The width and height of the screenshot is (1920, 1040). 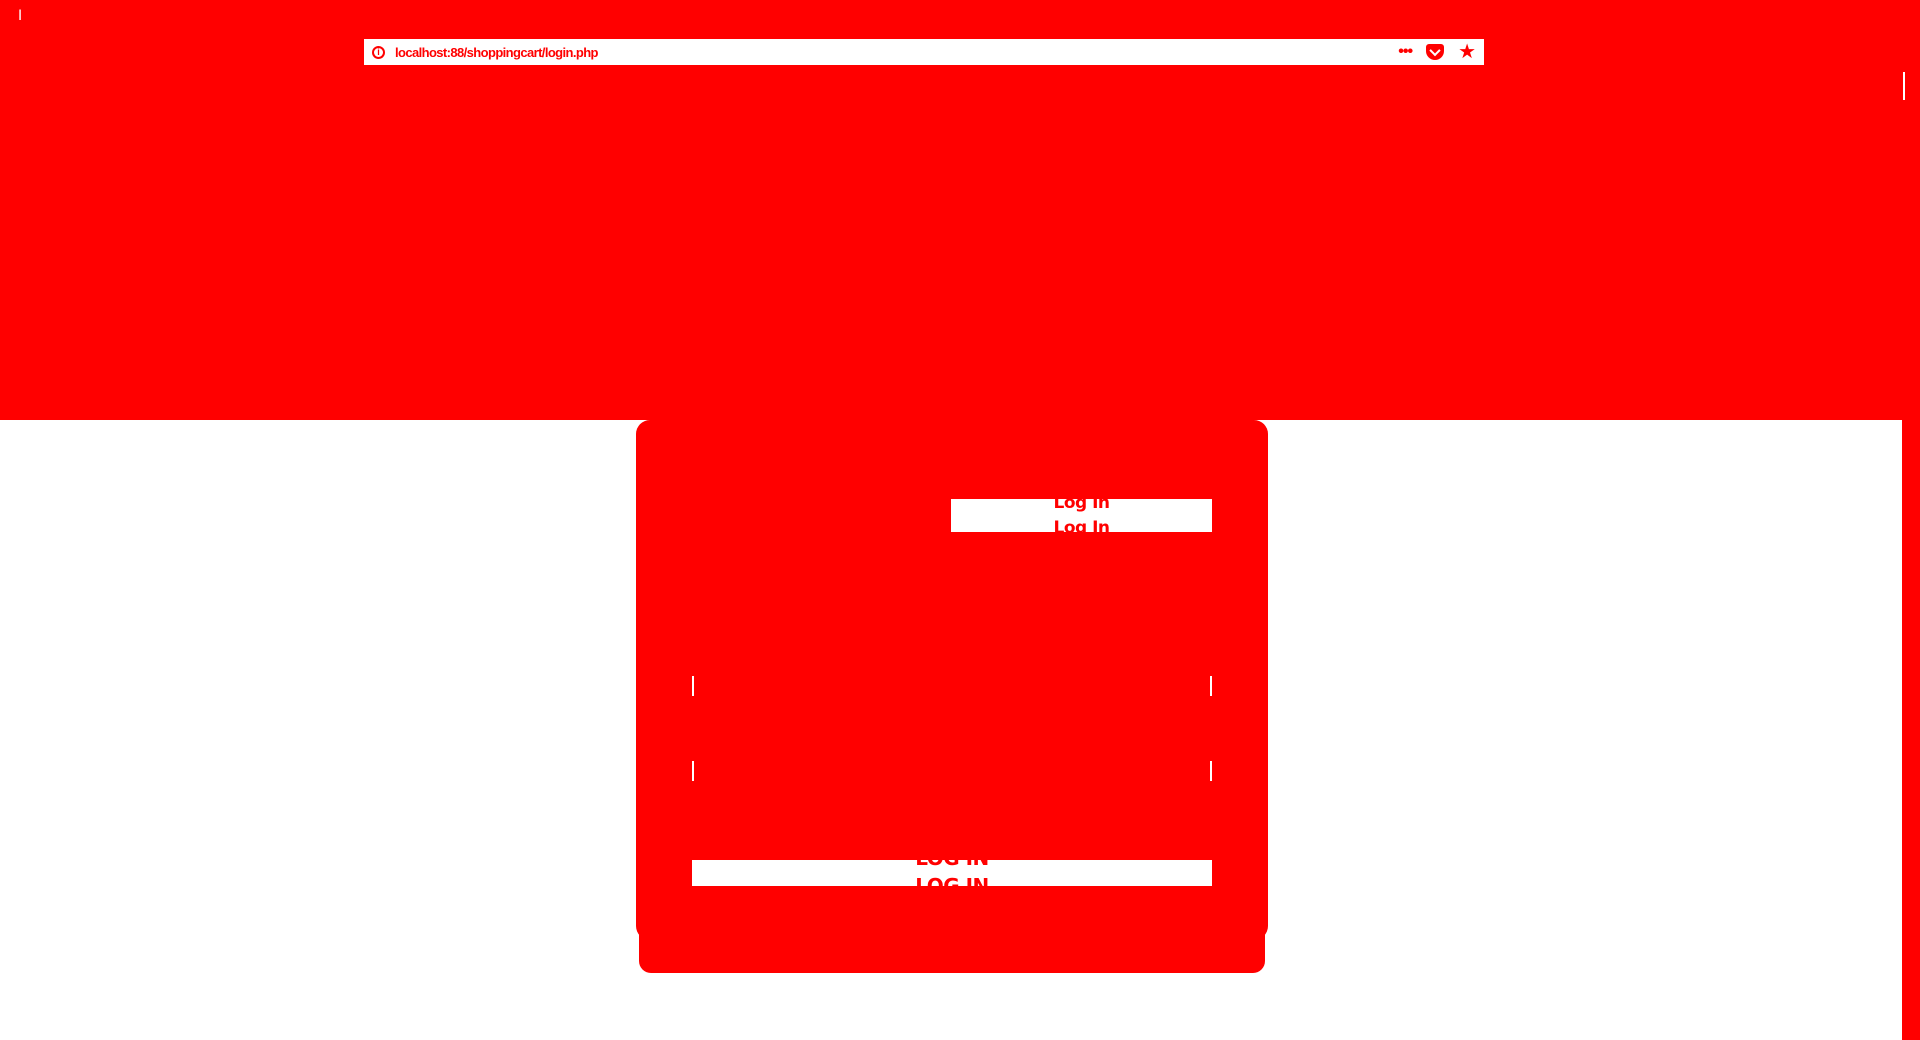 What do you see at coordinates (896, 52) in the screenshot?
I see `url-text: localhost:88/shoppingcart/login.php` at bounding box center [896, 52].